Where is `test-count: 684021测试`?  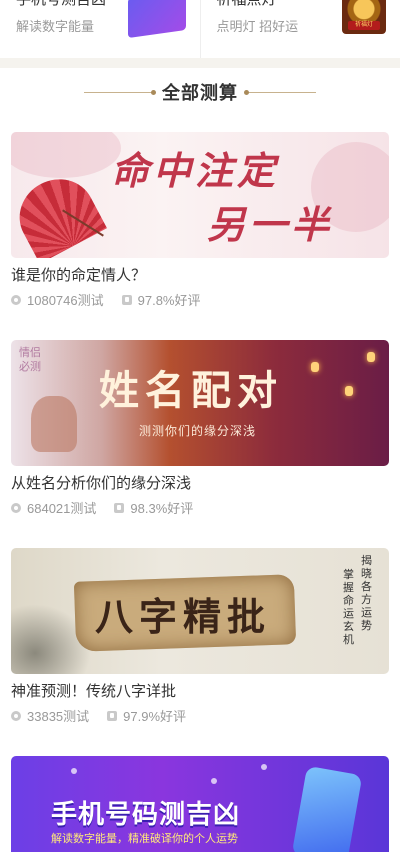
test-count: 684021测试 is located at coordinates (53, 507).